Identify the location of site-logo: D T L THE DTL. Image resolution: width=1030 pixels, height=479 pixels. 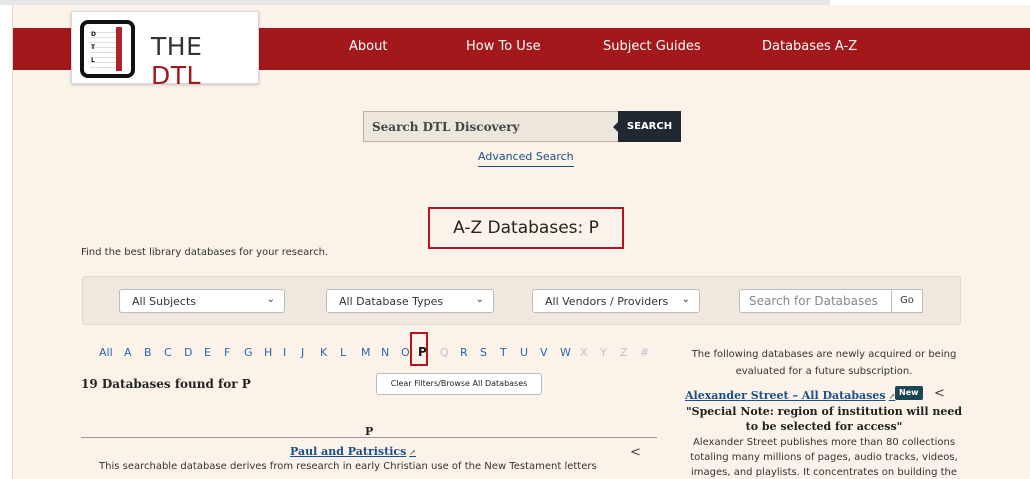
(165, 50).